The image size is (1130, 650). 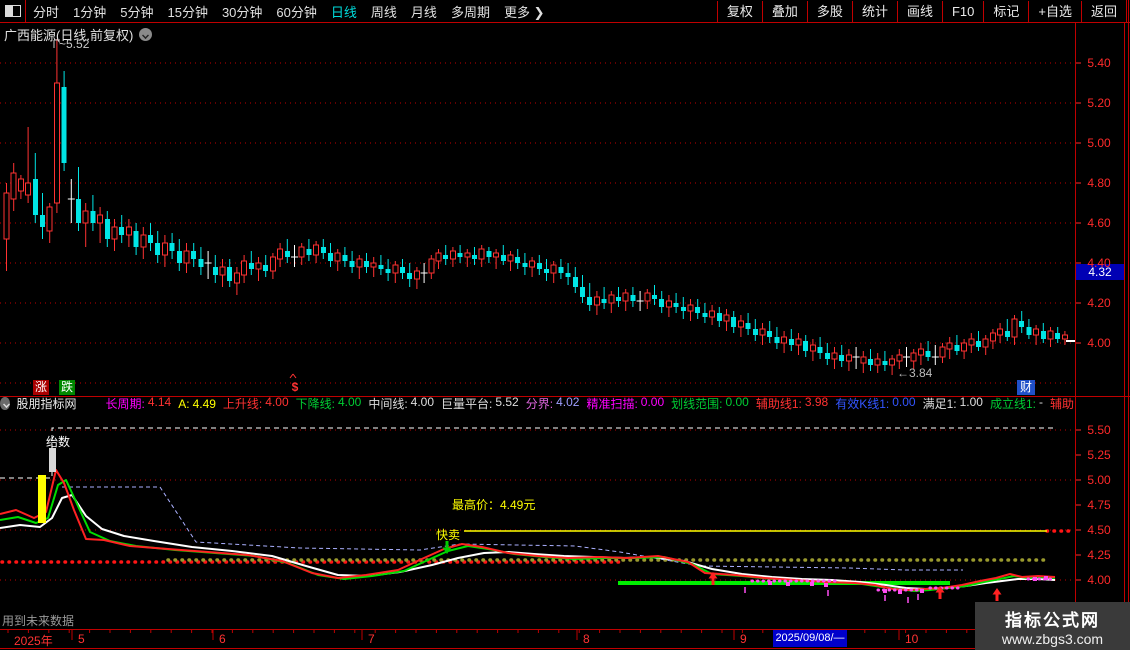 What do you see at coordinates (384, 11) in the screenshot?
I see `period-tab-7: 周线` at bounding box center [384, 11].